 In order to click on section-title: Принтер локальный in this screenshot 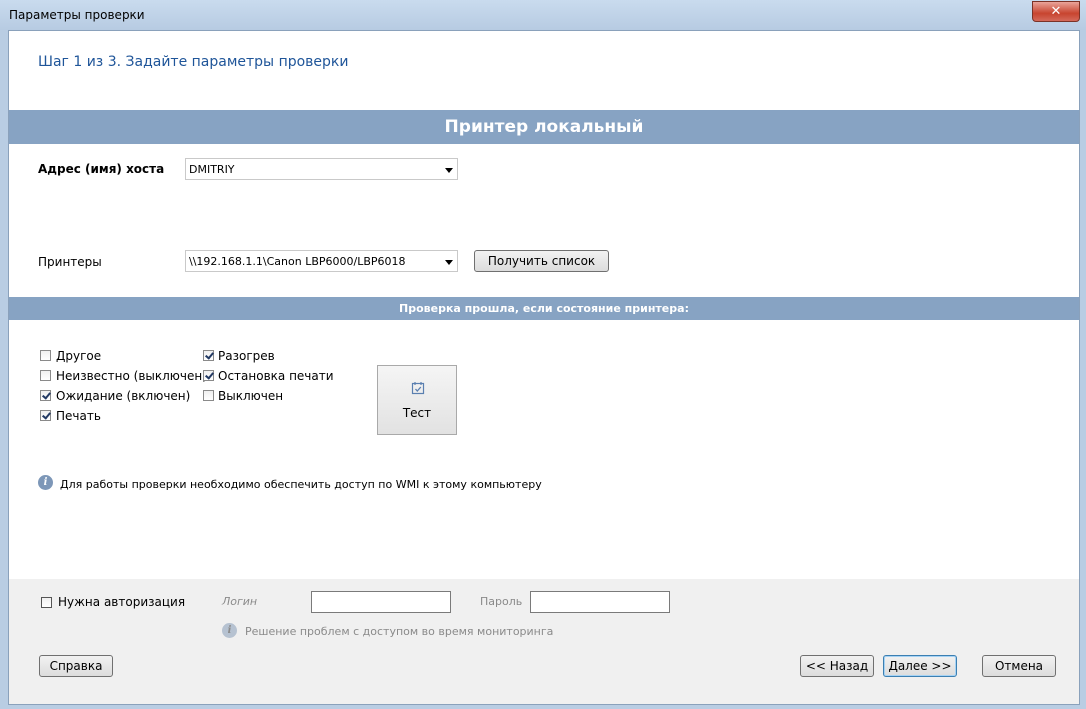, I will do `click(544, 127)`.